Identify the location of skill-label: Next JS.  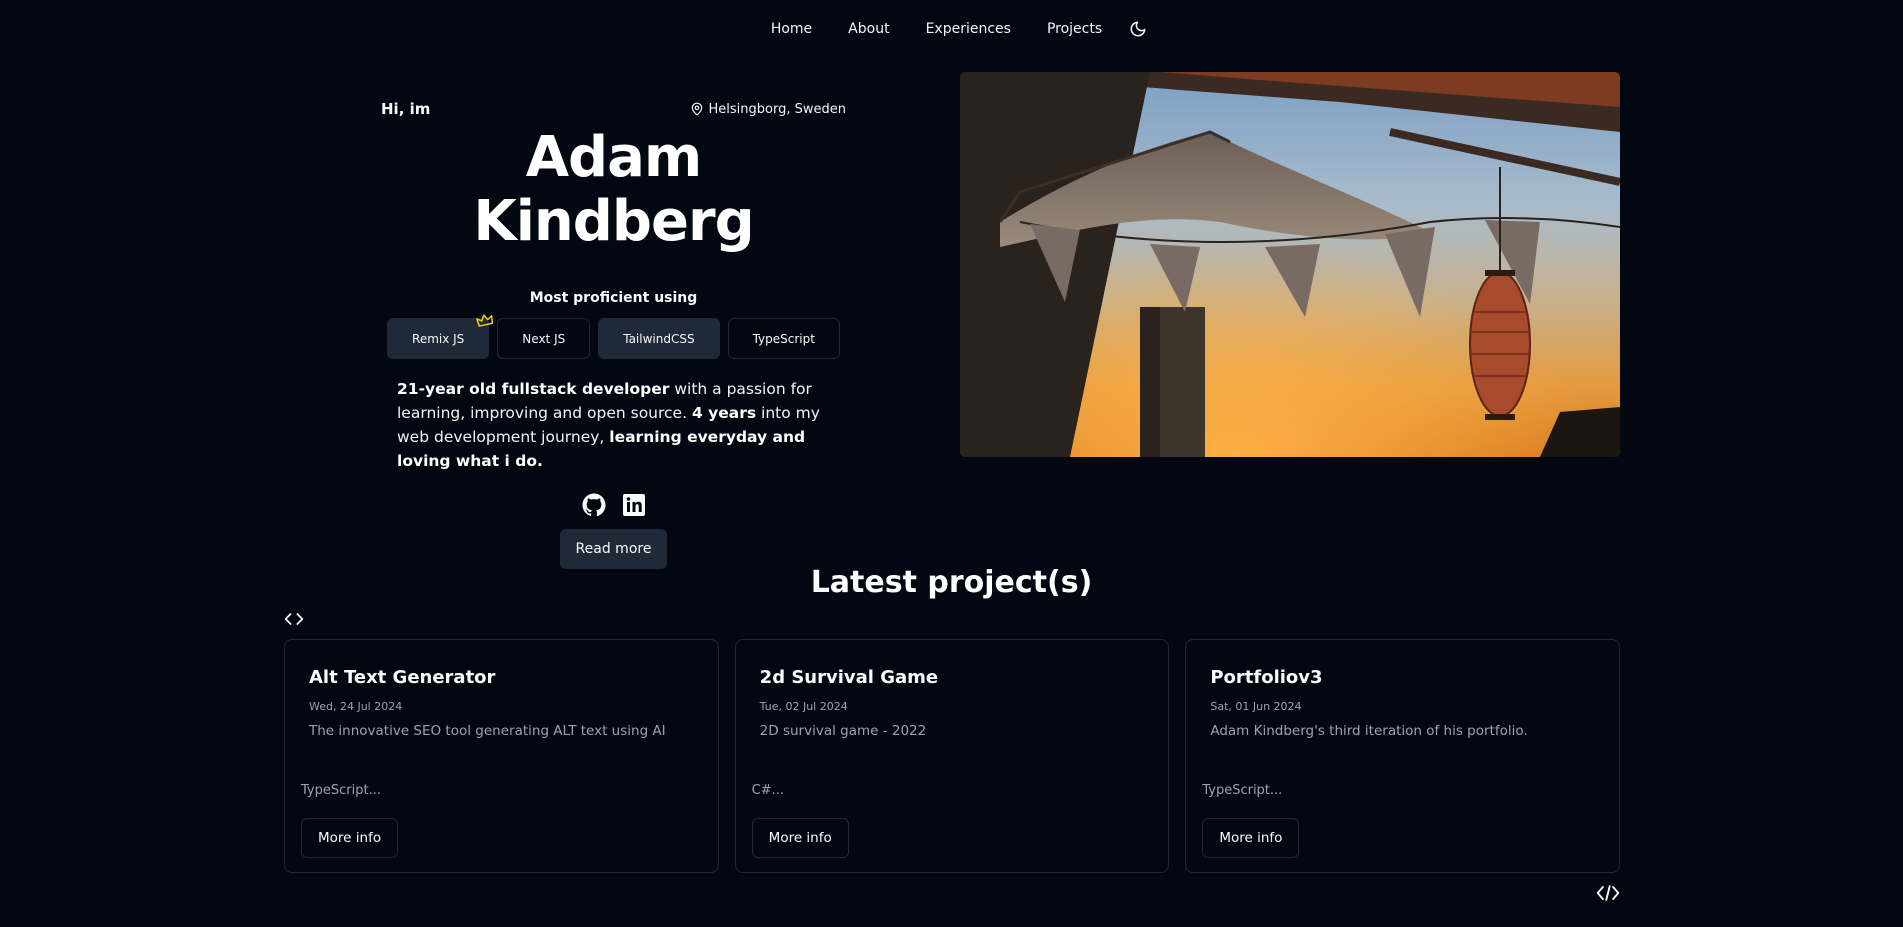
(544, 338).